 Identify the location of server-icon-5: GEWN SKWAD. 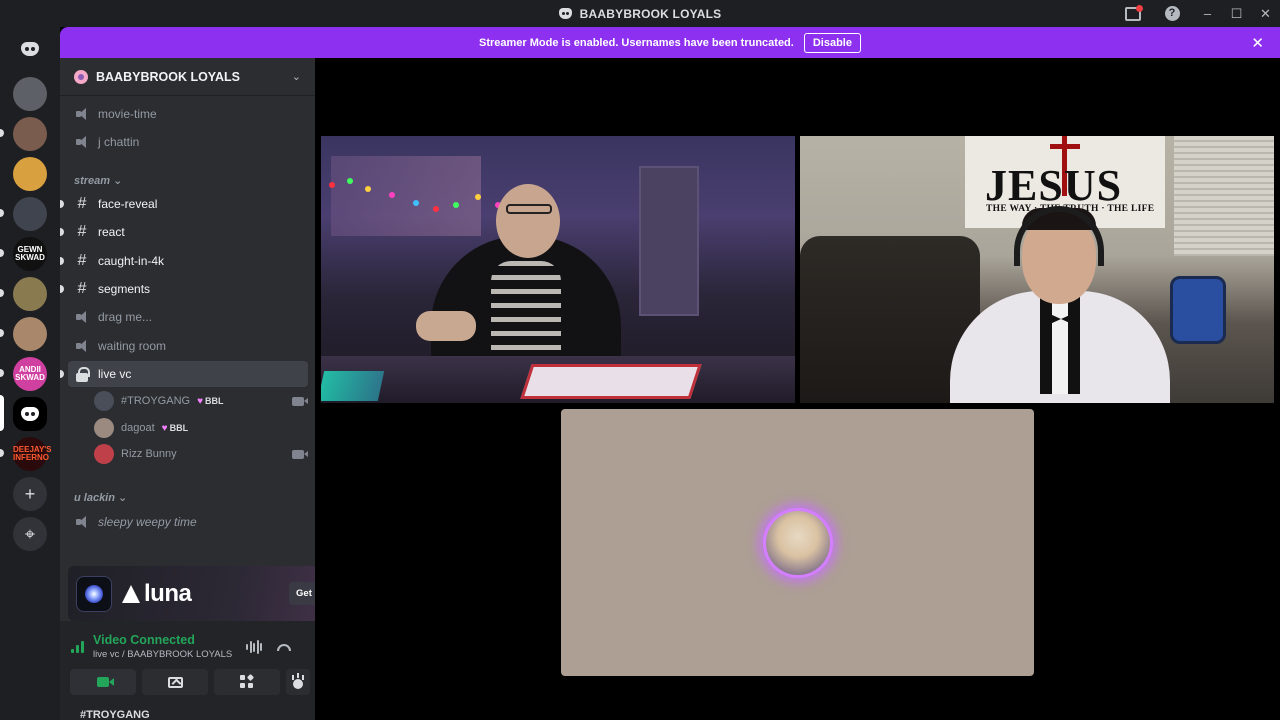
(30, 254).